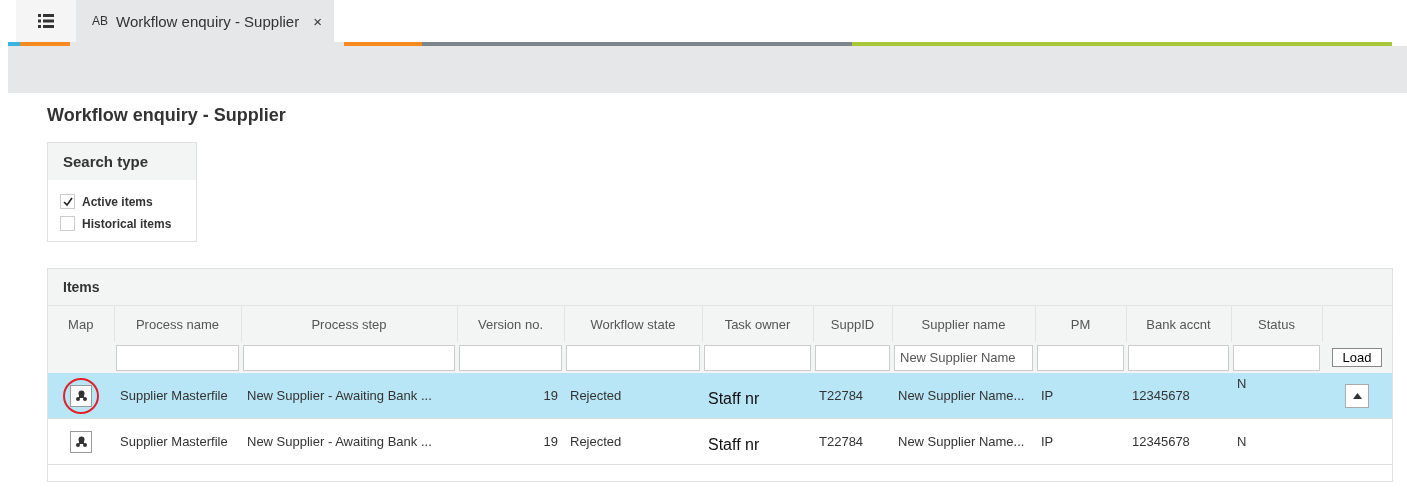 The image size is (1407, 496). What do you see at coordinates (177, 324) in the screenshot?
I see `column-header: Process name` at bounding box center [177, 324].